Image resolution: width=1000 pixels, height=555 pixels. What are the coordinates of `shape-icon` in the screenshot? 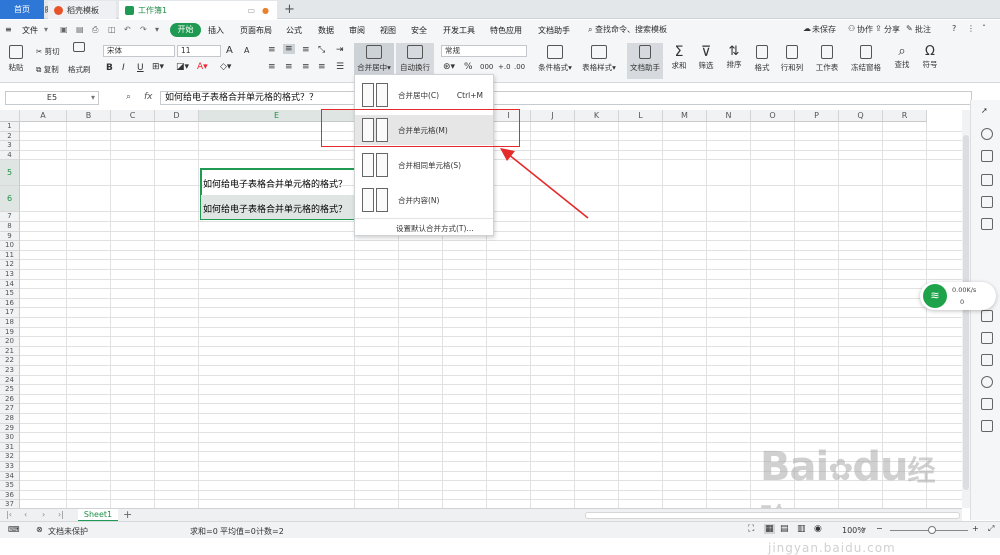 It's located at (987, 134).